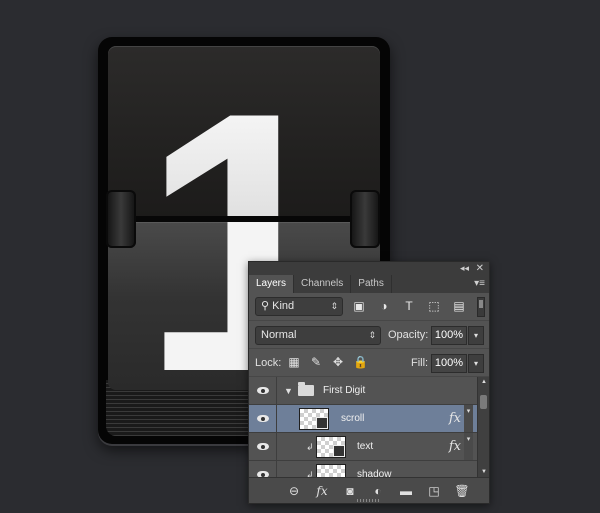 This screenshot has width=600, height=513. I want to click on filter-kind-select: ⚲ Kind ⇕, so click(299, 306).